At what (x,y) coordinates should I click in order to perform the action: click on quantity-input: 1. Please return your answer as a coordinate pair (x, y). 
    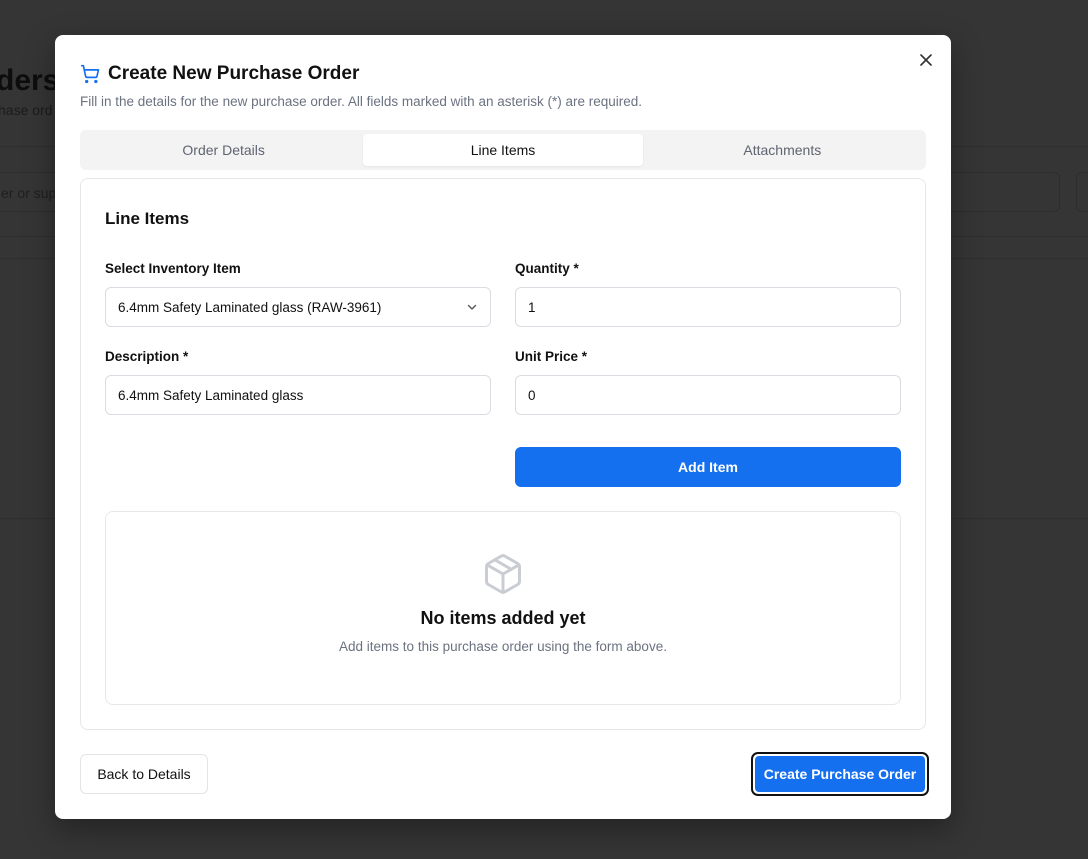
    Looking at the image, I should click on (708, 307).